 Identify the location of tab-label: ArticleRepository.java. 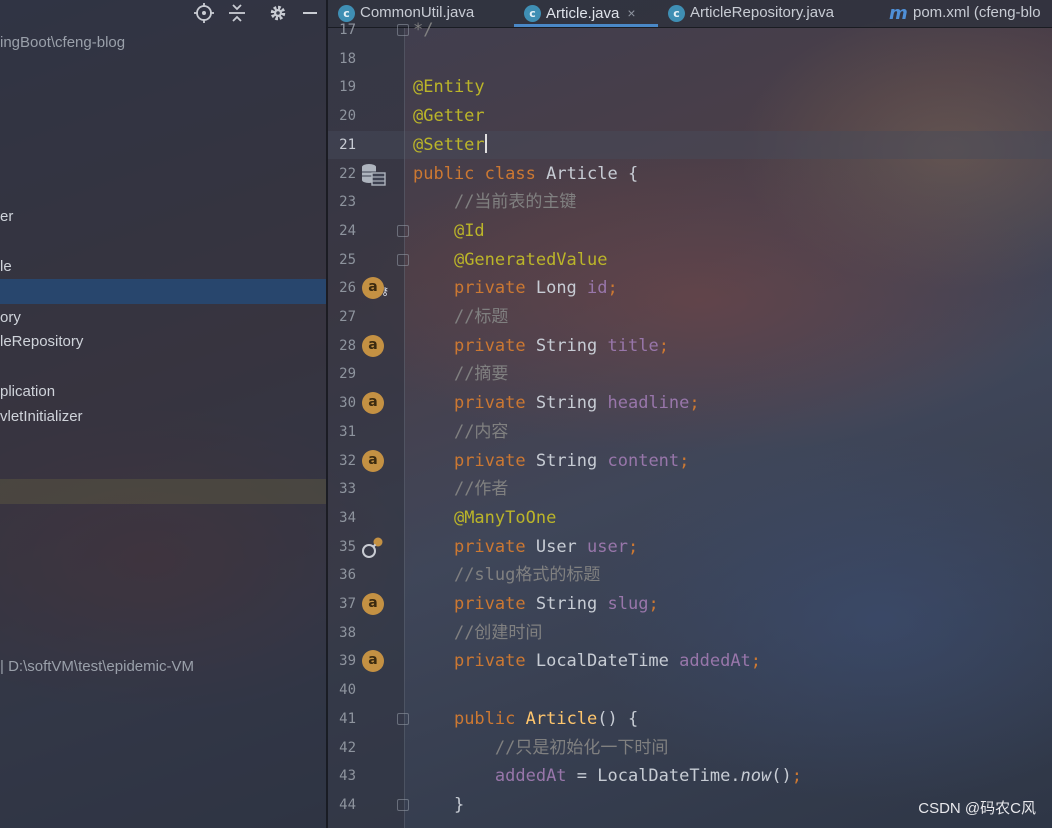
(762, 12).